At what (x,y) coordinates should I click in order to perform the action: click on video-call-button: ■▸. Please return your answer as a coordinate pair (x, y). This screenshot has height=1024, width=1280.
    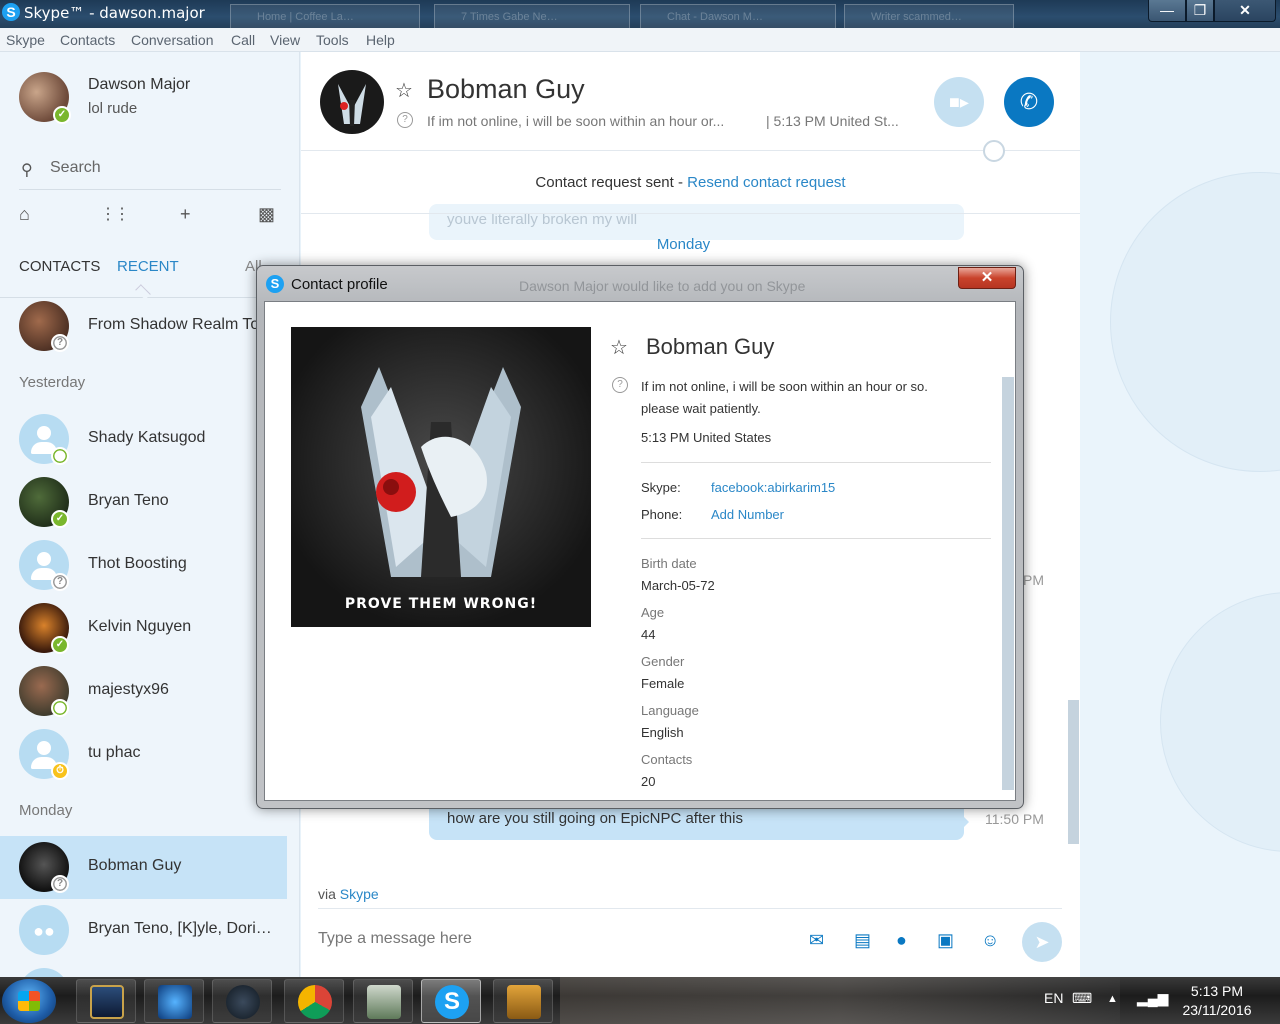
    Looking at the image, I should click on (959, 102).